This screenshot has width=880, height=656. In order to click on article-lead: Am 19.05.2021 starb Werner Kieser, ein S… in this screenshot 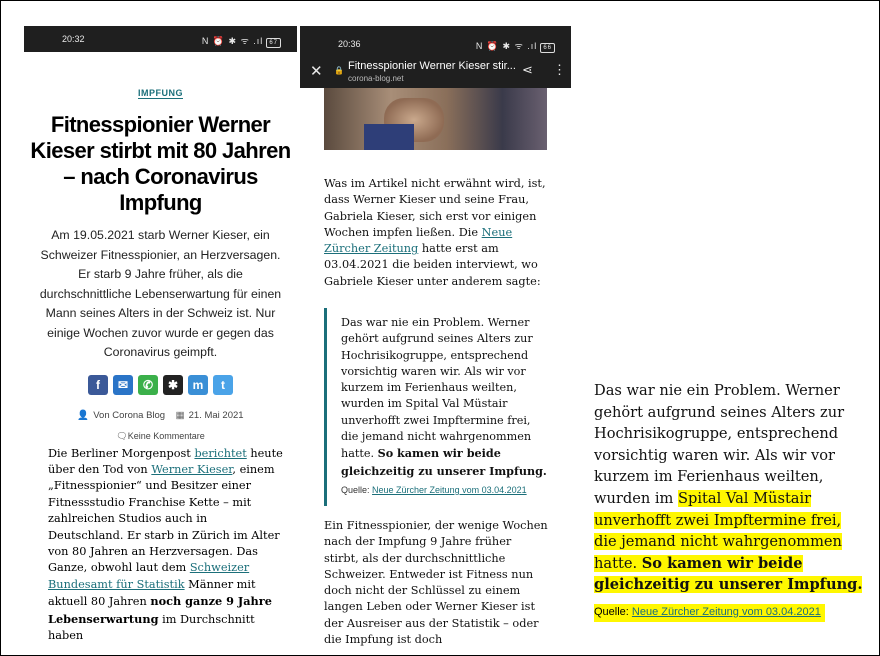, I will do `click(160, 293)`.